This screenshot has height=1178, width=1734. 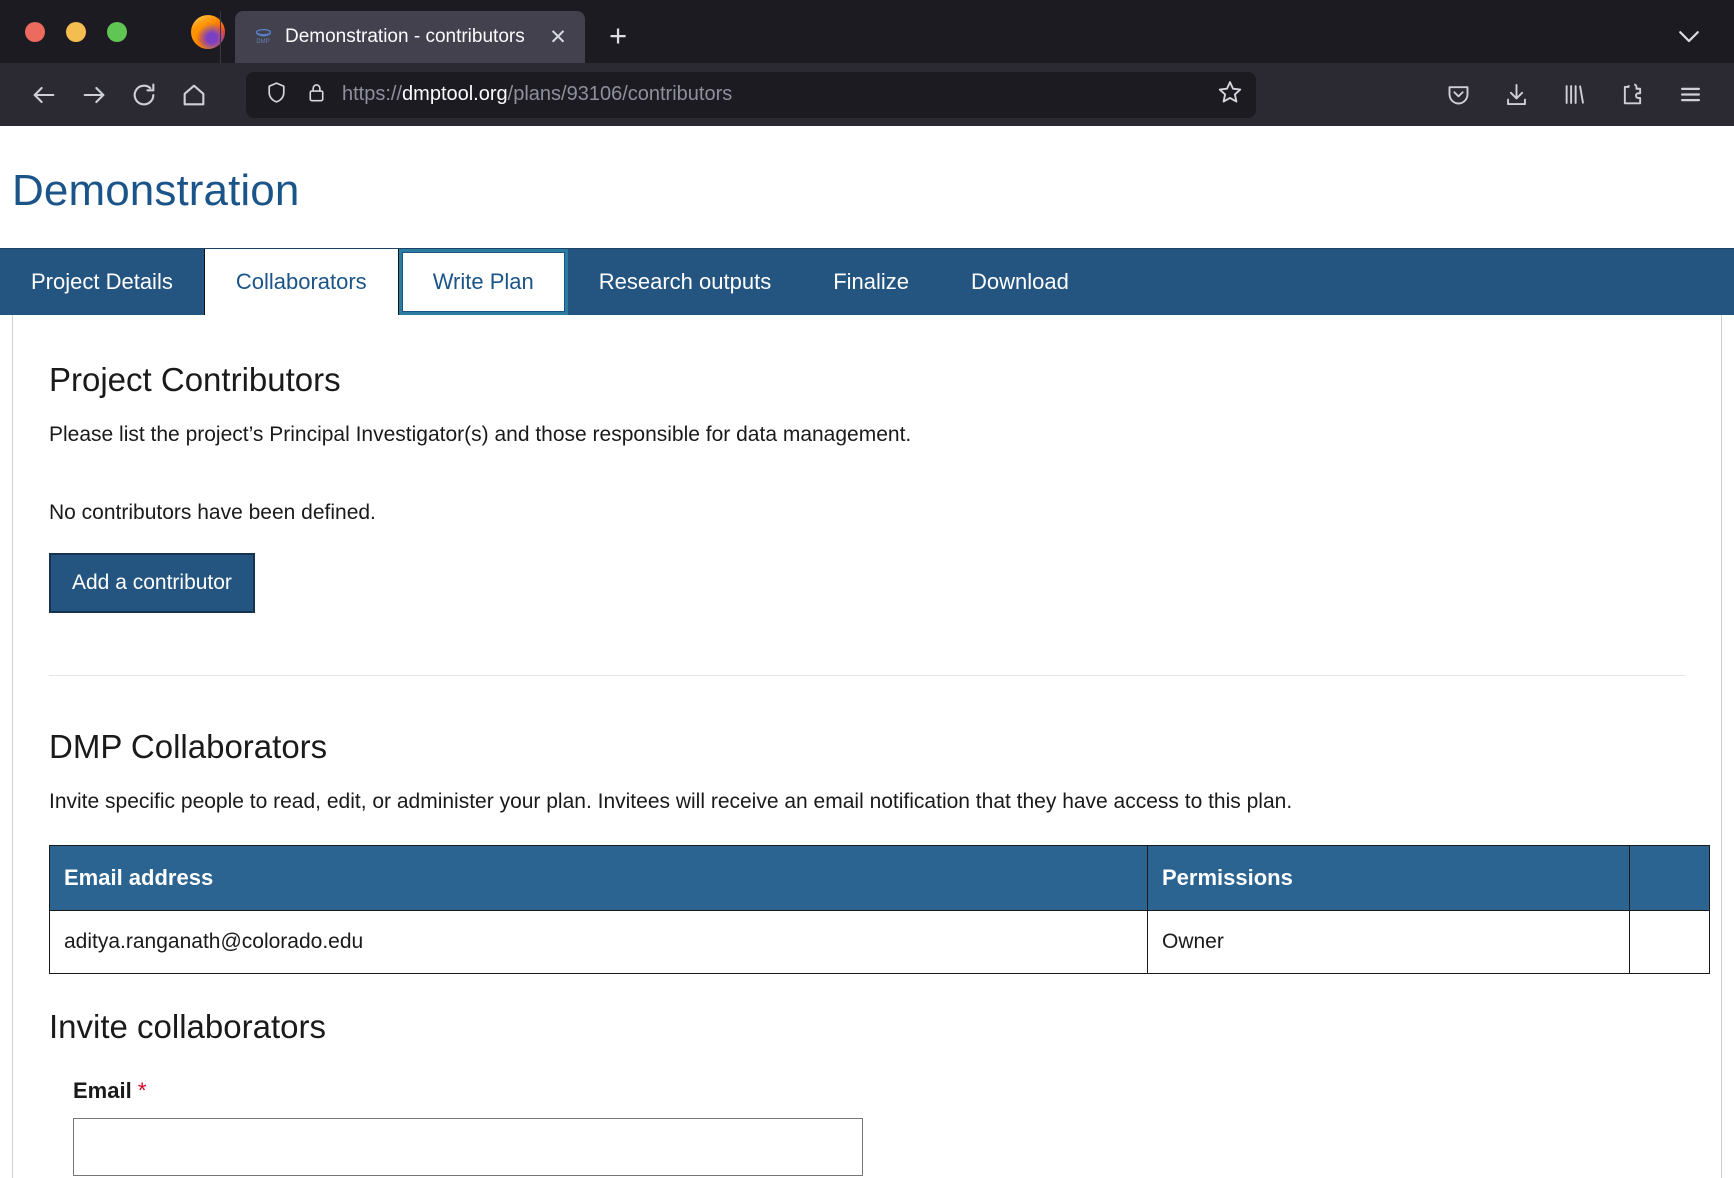 I want to click on tabstrip-separator, so click(x=220, y=37).